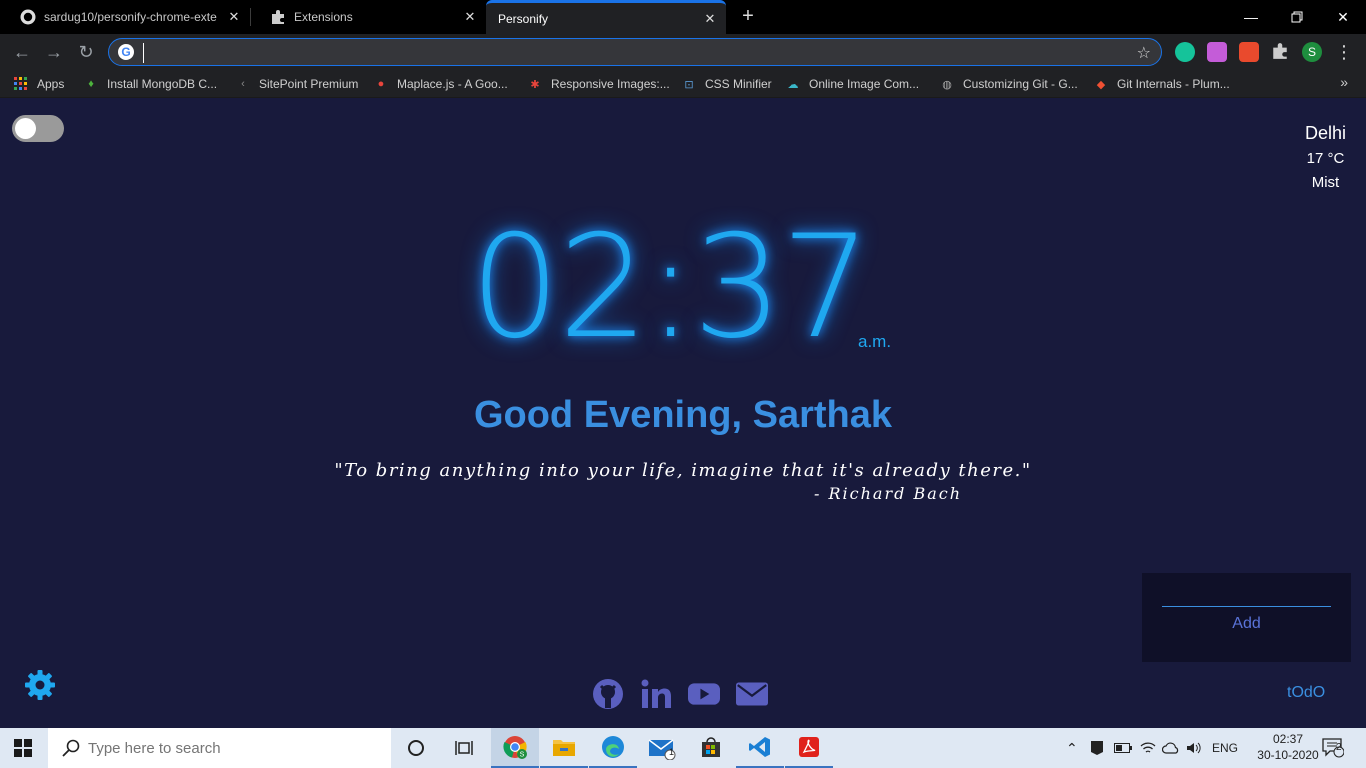 The height and width of the screenshot is (768, 1366). I want to click on action-center-button: 2, so click(1333, 748).